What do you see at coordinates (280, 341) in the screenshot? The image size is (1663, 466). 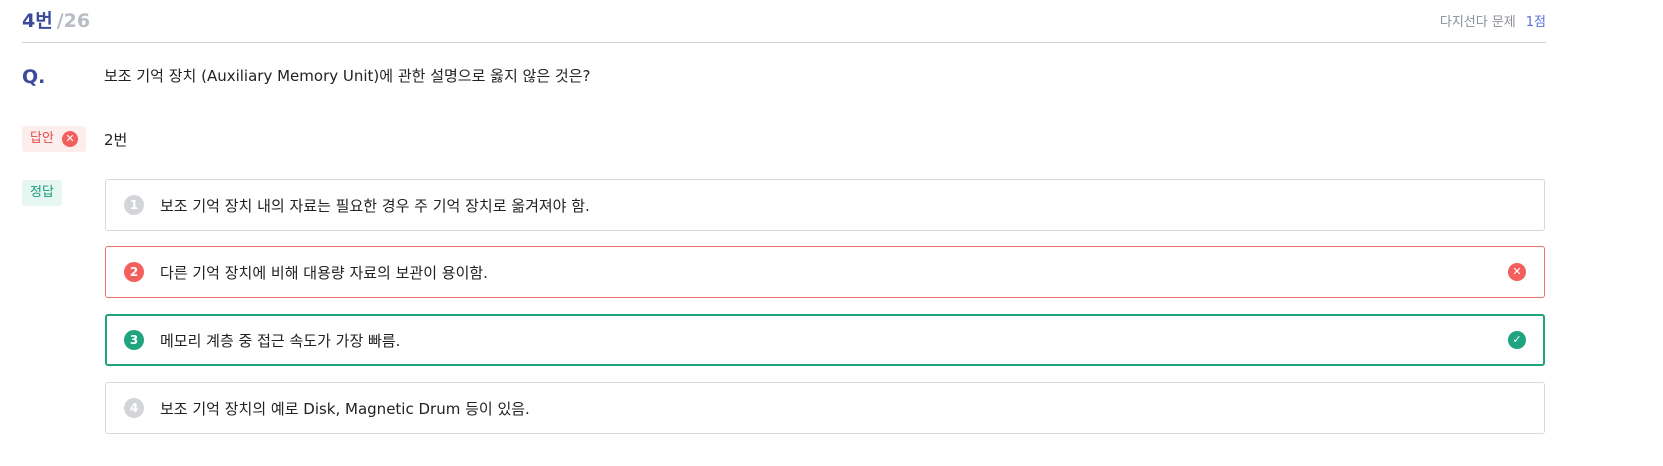 I see `option-text: 메모리 계층 중 접근 속도가 가장 빠름.` at bounding box center [280, 341].